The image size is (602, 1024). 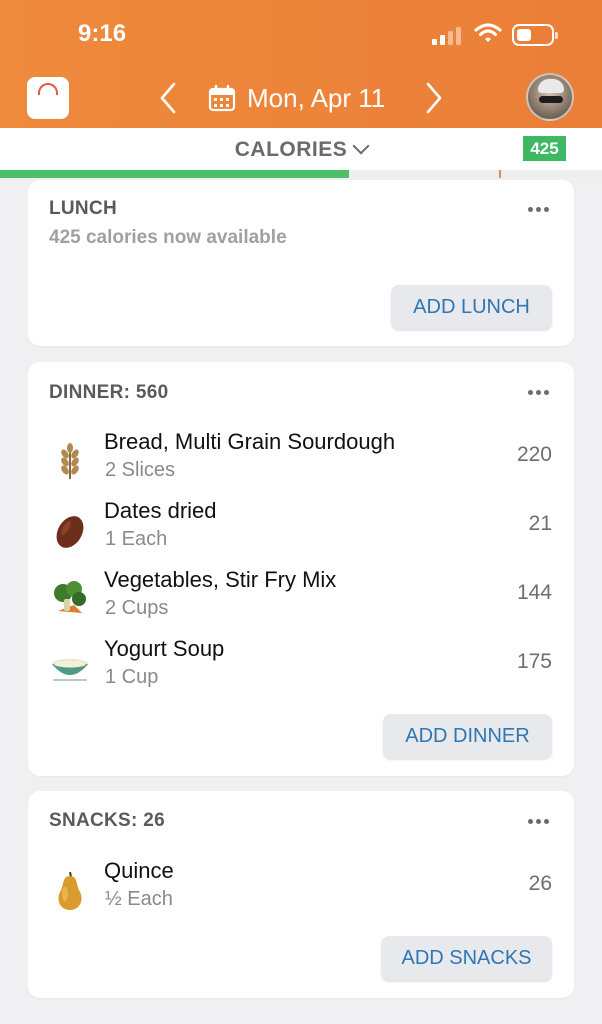 What do you see at coordinates (70, 670) in the screenshot?
I see `soup-bowl-icon` at bounding box center [70, 670].